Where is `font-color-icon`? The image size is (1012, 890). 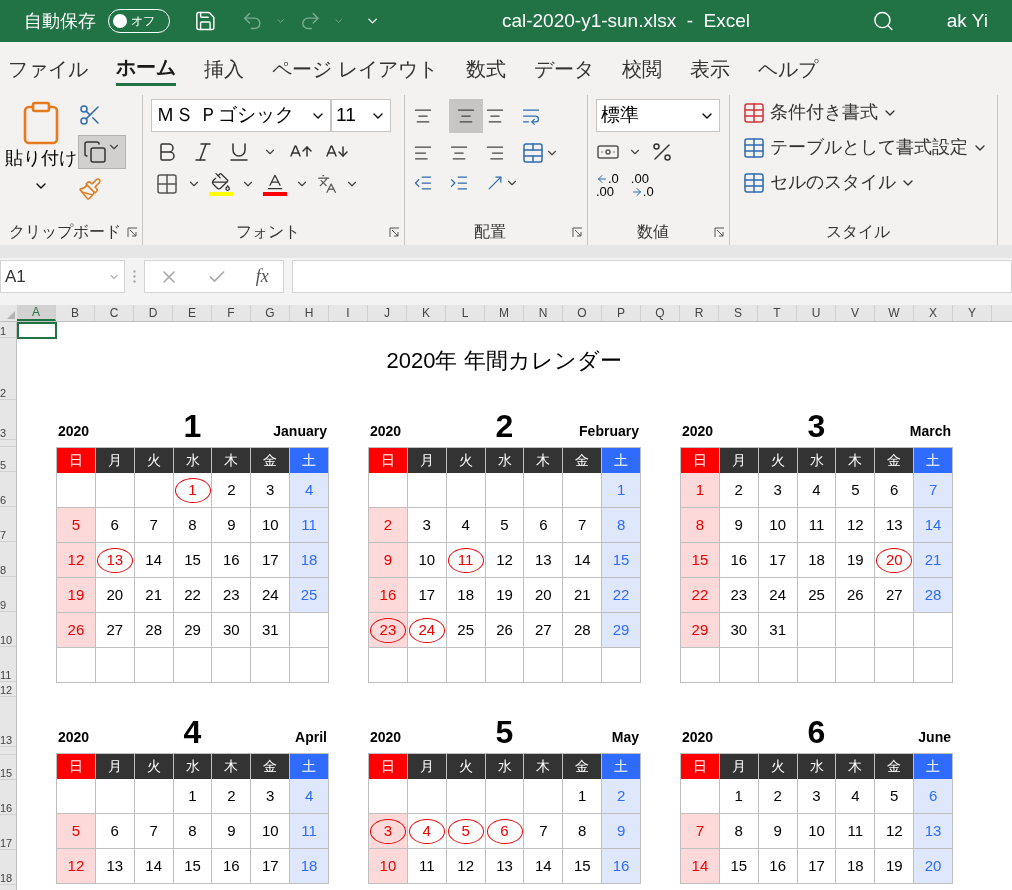 font-color-icon is located at coordinates (275, 184).